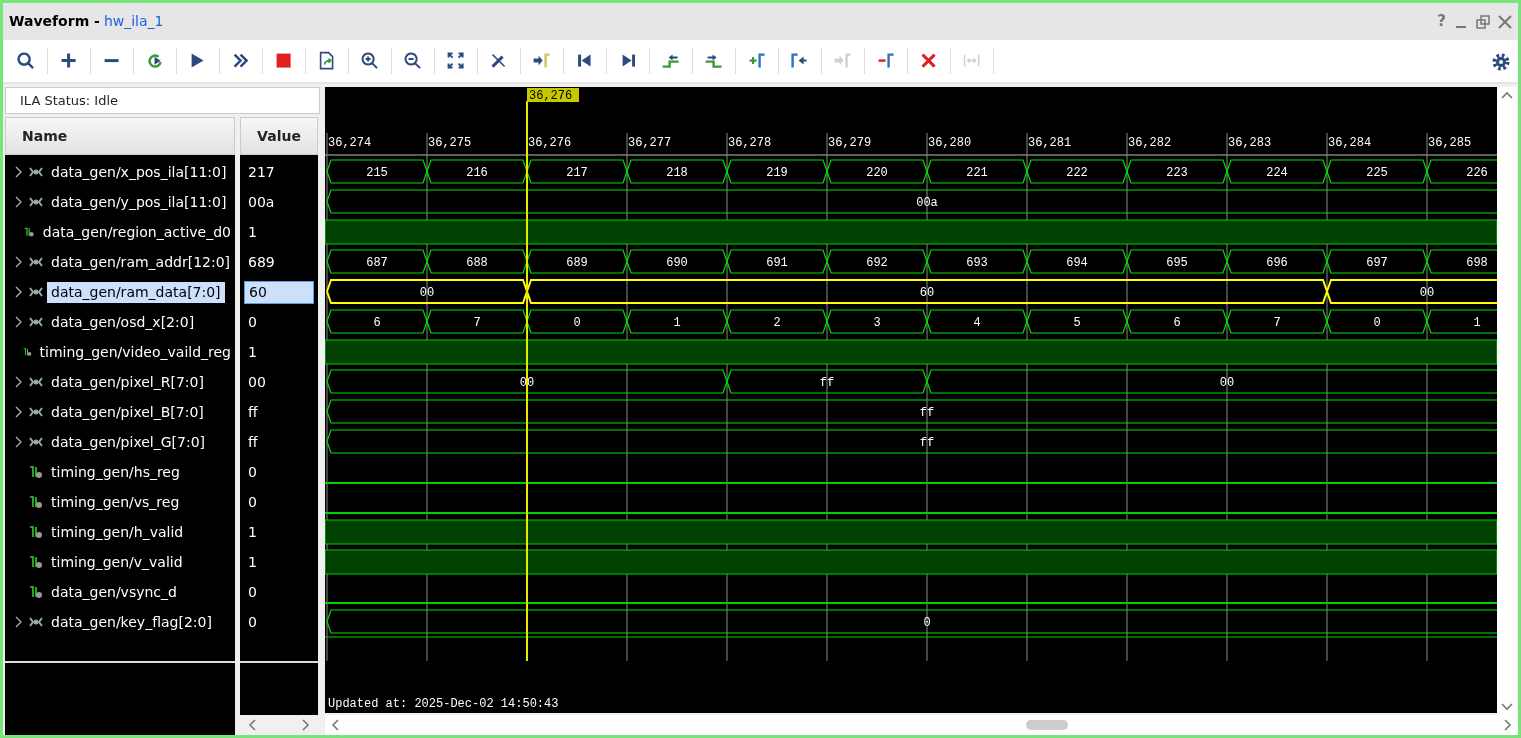  What do you see at coordinates (972, 61) in the screenshot?
I see `measure-icon` at bounding box center [972, 61].